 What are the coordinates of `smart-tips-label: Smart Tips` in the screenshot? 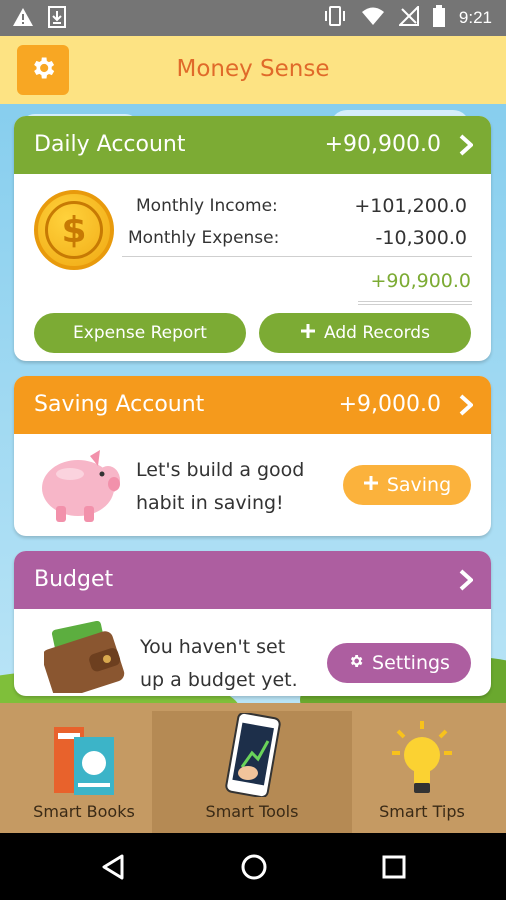 It's located at (422, 811).